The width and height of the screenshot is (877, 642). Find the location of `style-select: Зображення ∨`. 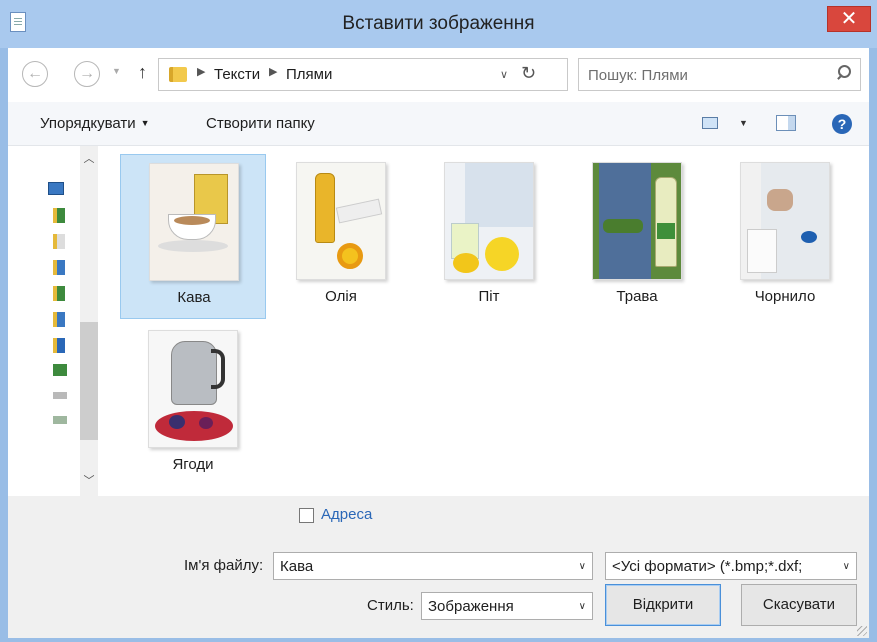

style-select: Зображення ∨ is located at coordinates (507, 606).